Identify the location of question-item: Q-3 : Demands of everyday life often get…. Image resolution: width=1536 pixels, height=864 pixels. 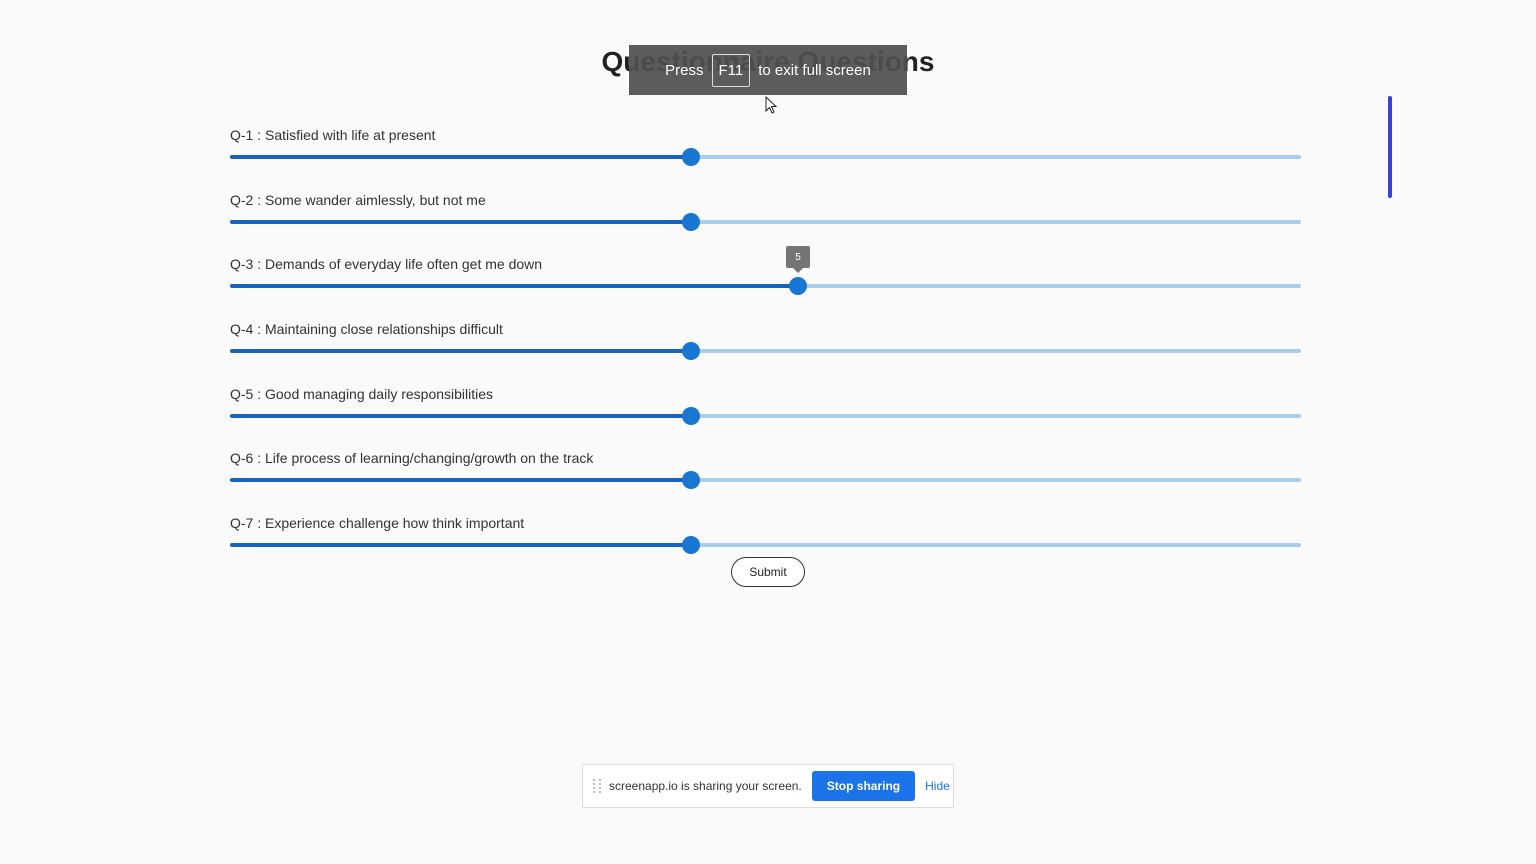
(765, 282).